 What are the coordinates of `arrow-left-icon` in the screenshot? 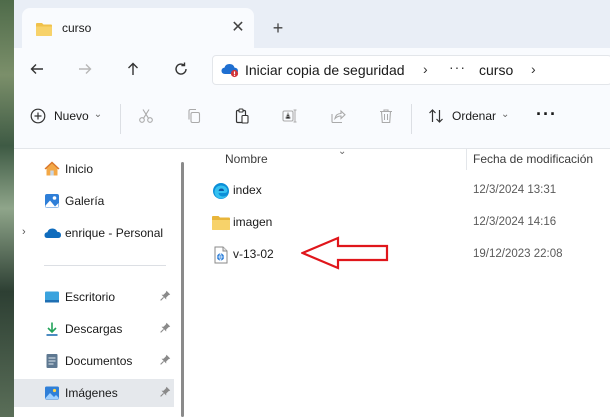 It's located at (36, 69).